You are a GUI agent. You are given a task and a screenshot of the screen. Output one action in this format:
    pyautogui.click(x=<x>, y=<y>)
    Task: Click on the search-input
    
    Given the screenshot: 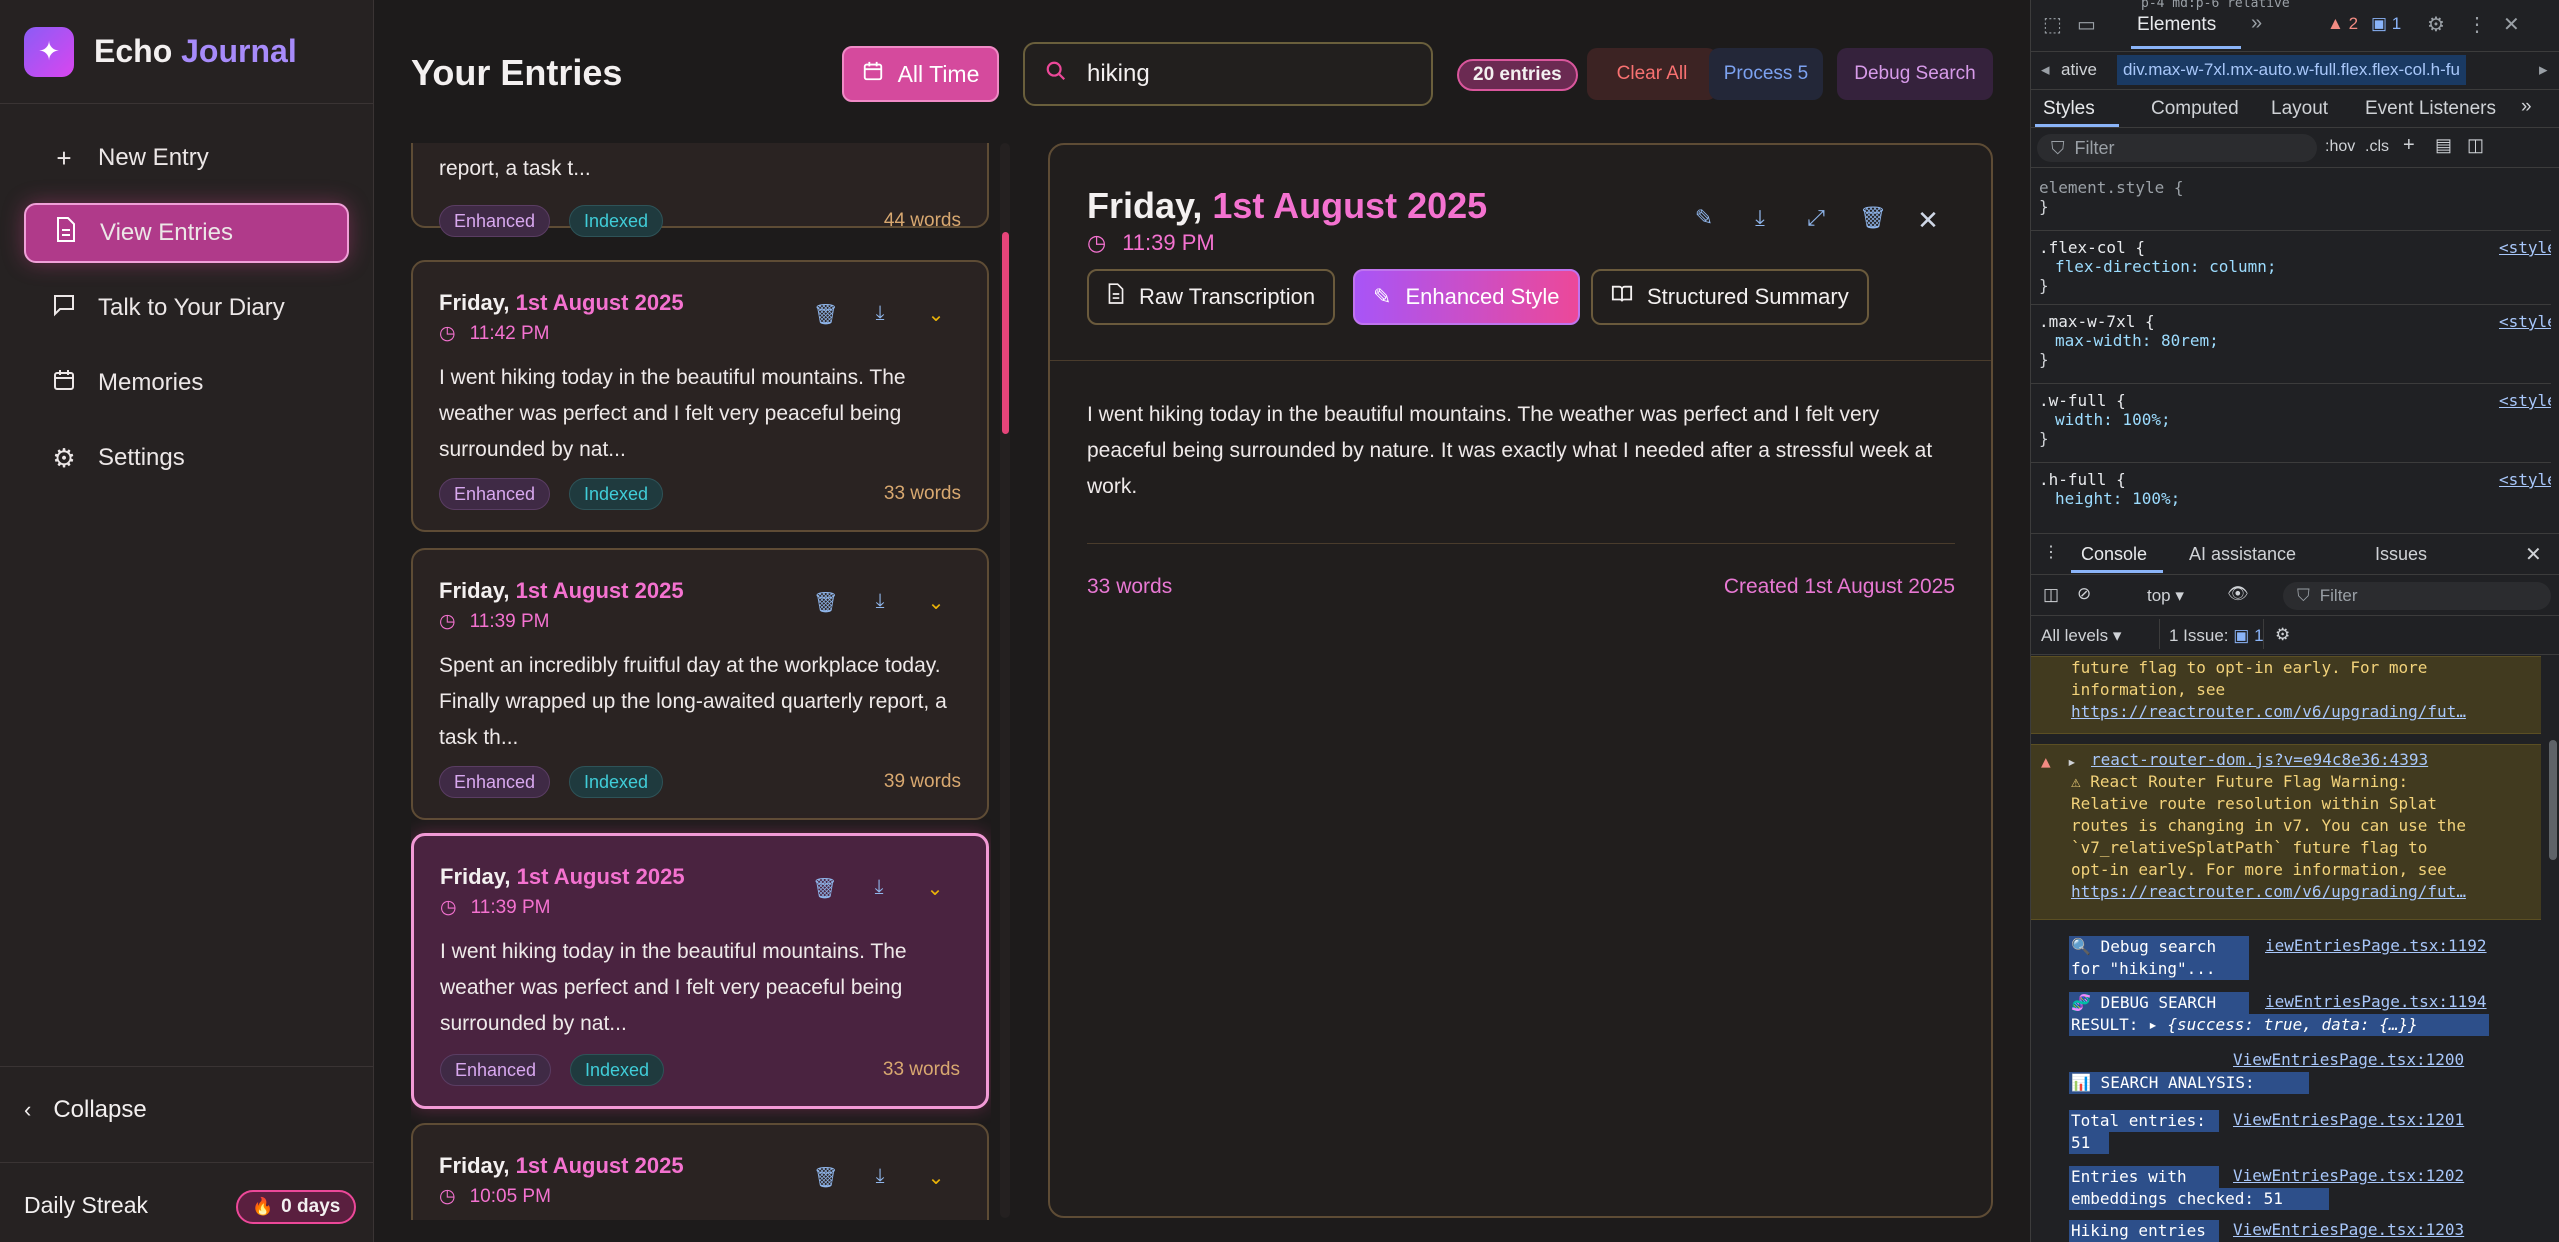 What is the action you would take?
    pyautogui.click(x=1247, y=74)
    